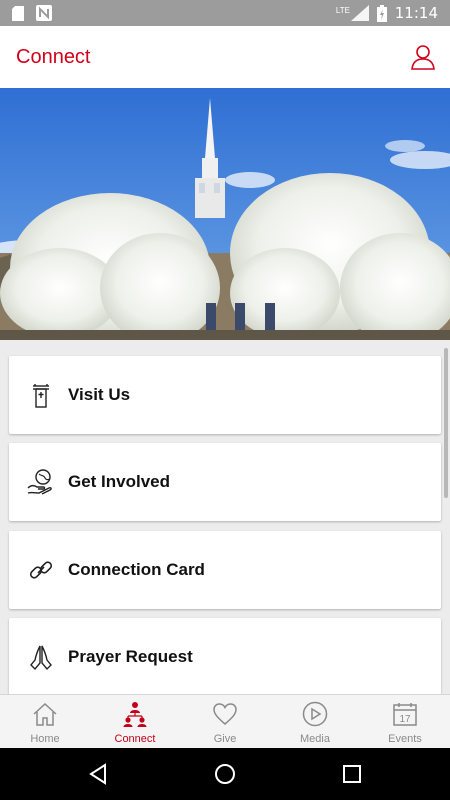 This screenshot has height=800, width=450. I want to click on notification-n-icon, so click(44, 13).